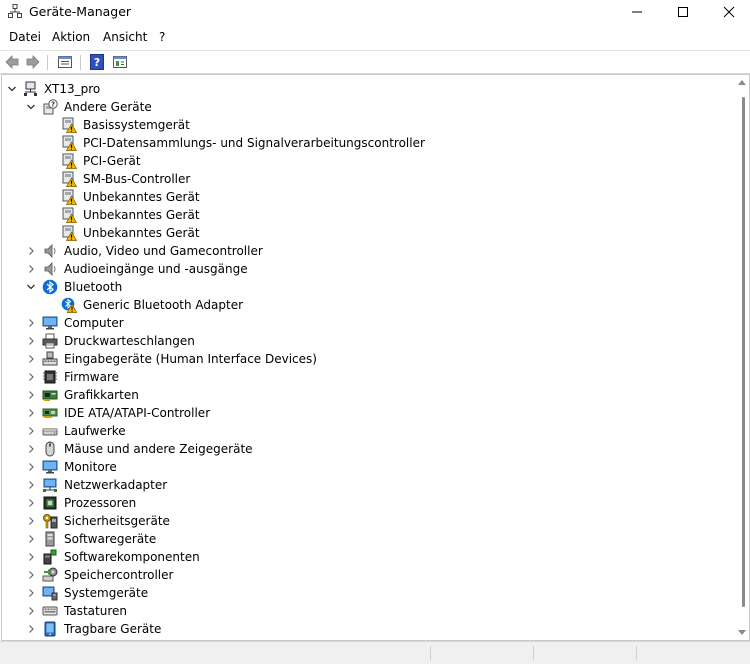 The width and height of the screenshot is (750, 664). Describe the element at coordinates (367, 611) in the screenshot. I see `tree-category: Tastaturen` at that location.